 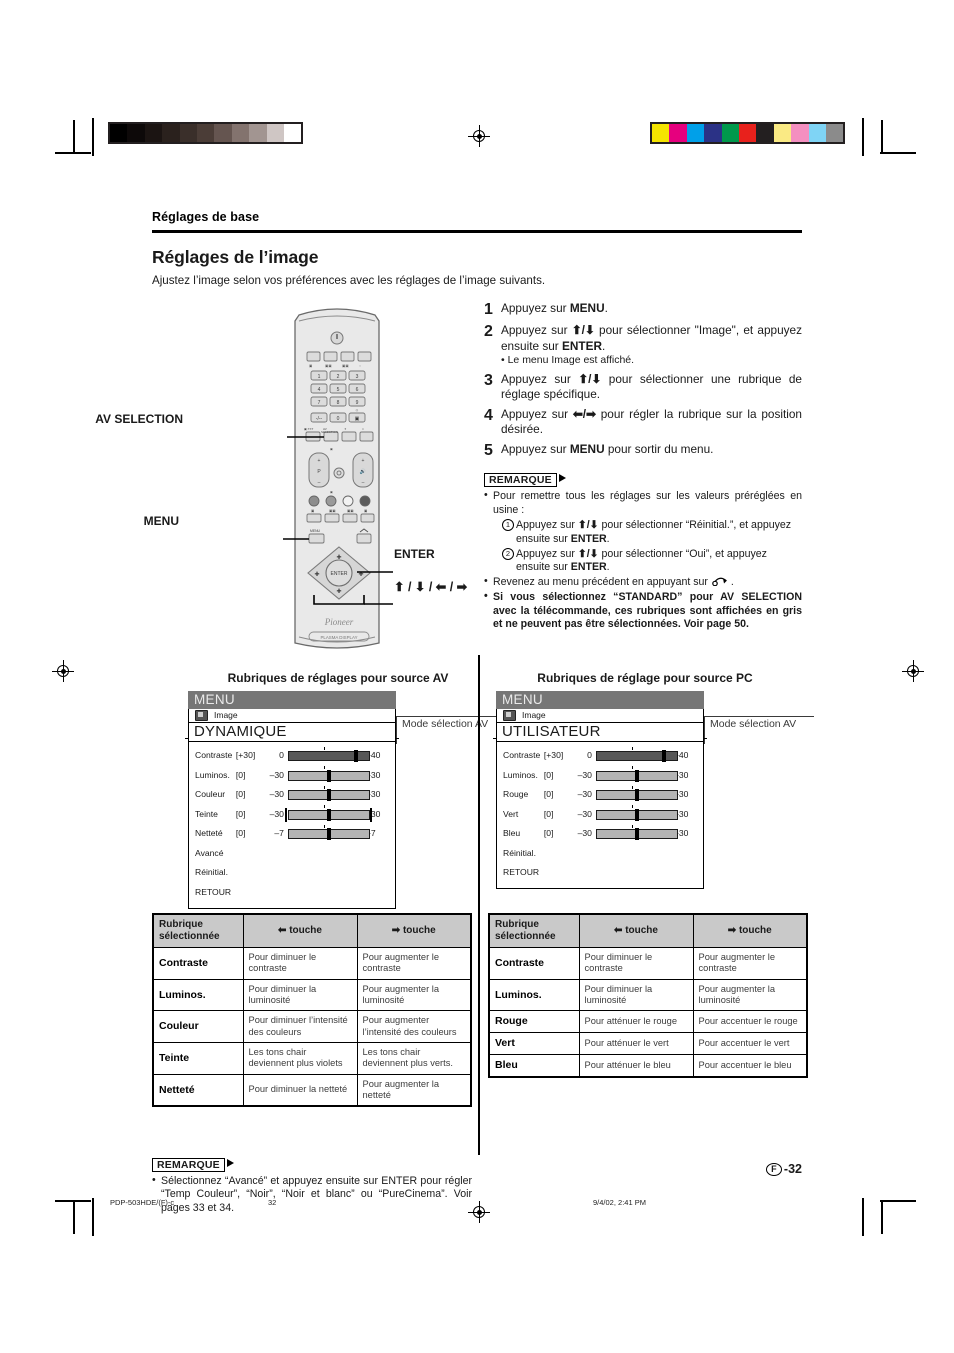 I want to click on svg-text: 3, so click(x=357, y=377).